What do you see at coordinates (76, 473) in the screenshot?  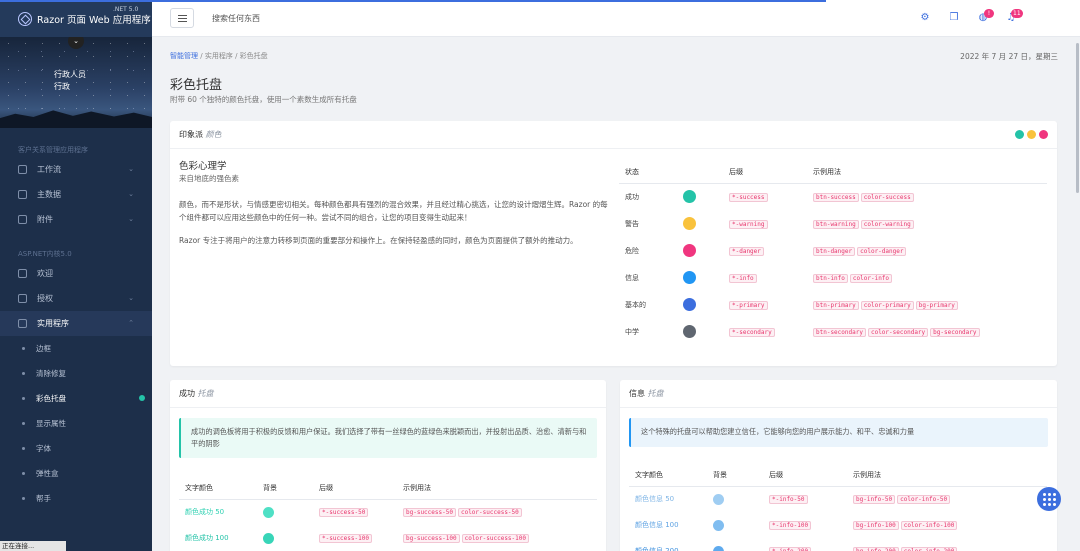 I see `sidebar-subitem-flexbox: 弹性盒` at bounding box center [76, 473].